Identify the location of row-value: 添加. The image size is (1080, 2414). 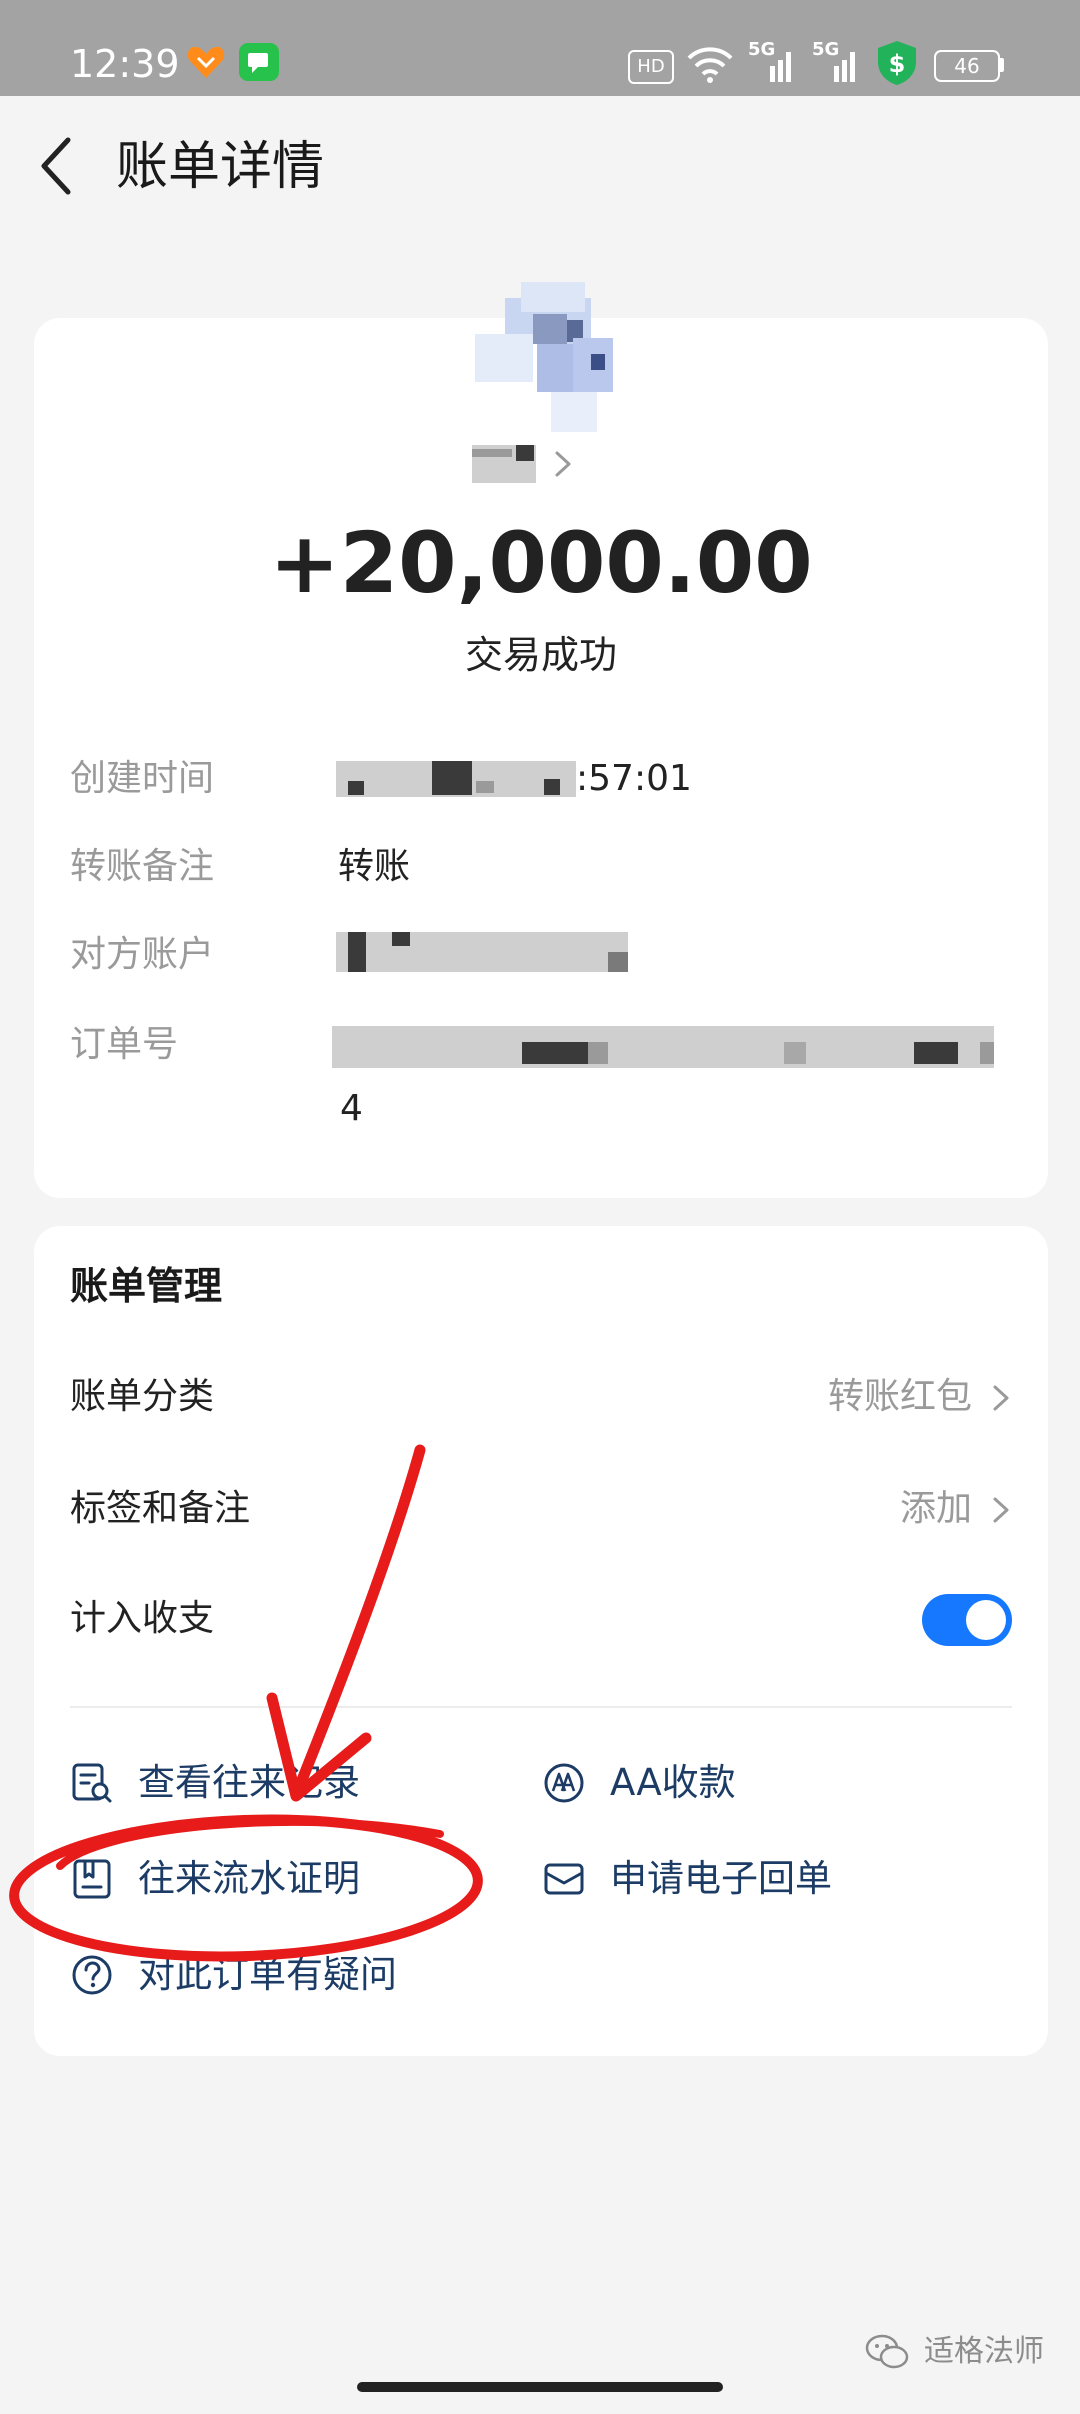
(935, 1508).